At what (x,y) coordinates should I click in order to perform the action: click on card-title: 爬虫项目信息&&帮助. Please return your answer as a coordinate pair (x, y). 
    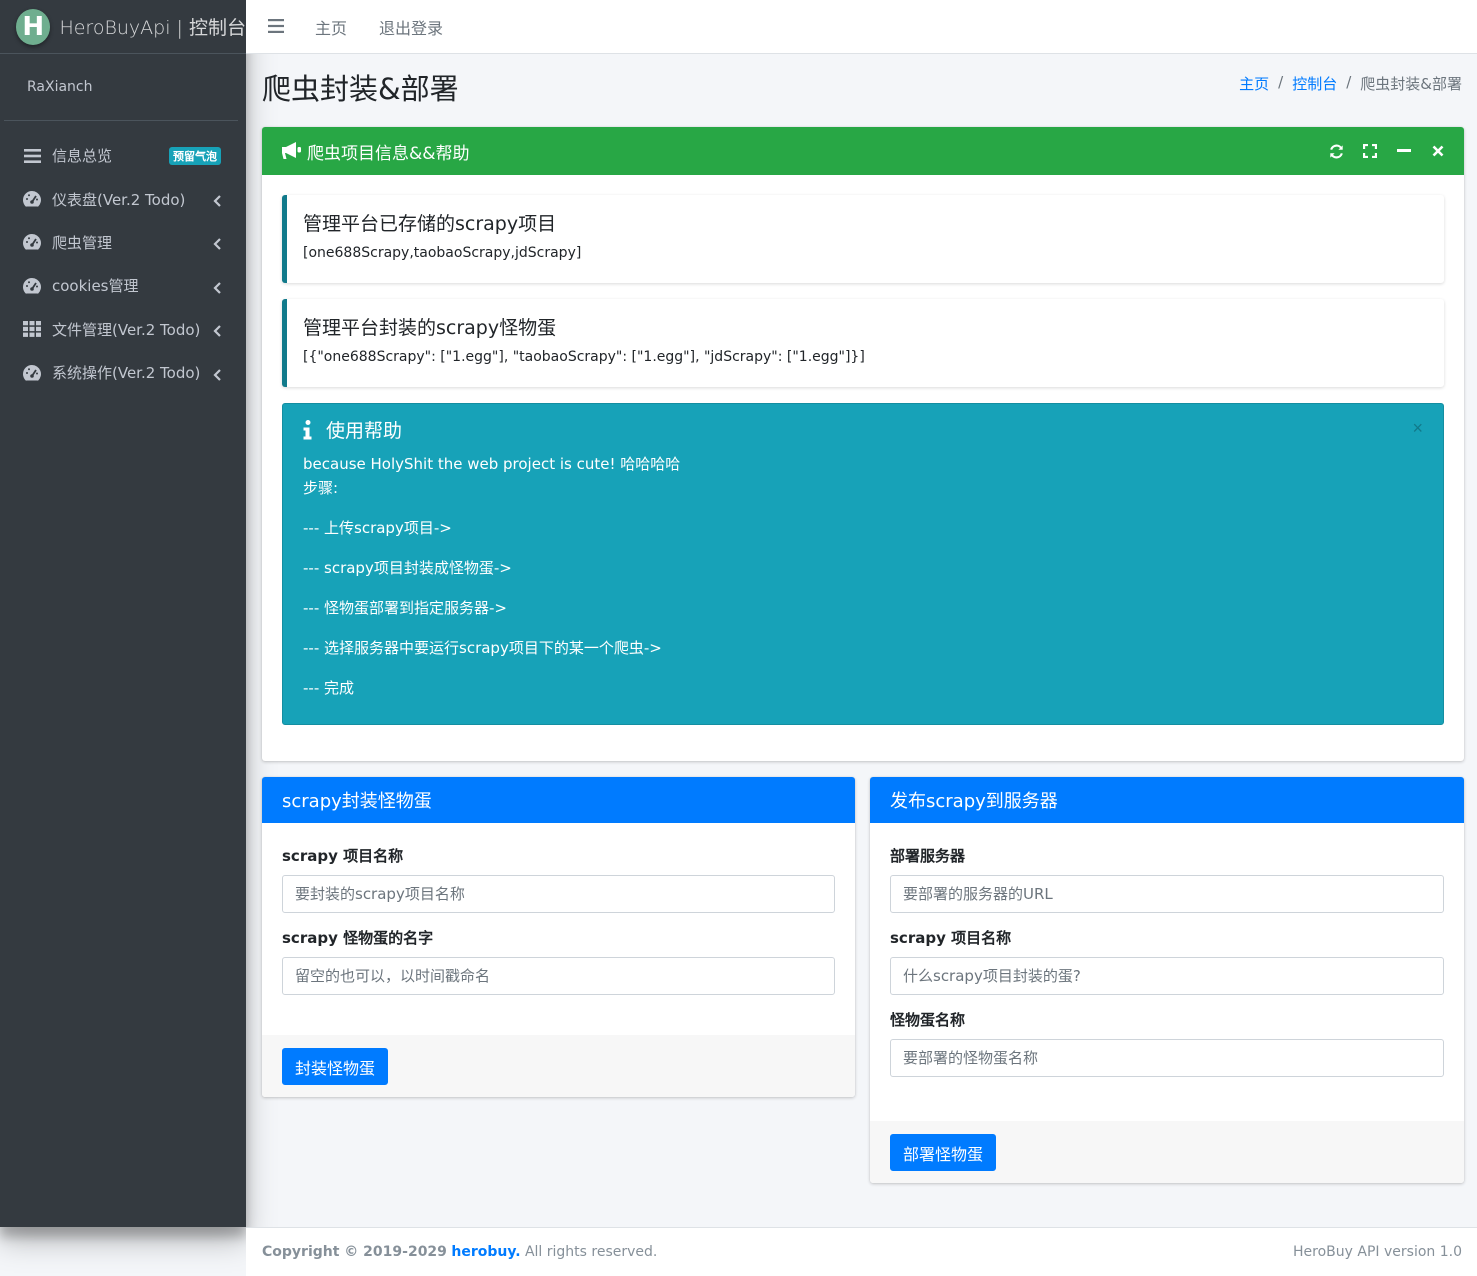
    Looking at the image, I should click on (388, 153).